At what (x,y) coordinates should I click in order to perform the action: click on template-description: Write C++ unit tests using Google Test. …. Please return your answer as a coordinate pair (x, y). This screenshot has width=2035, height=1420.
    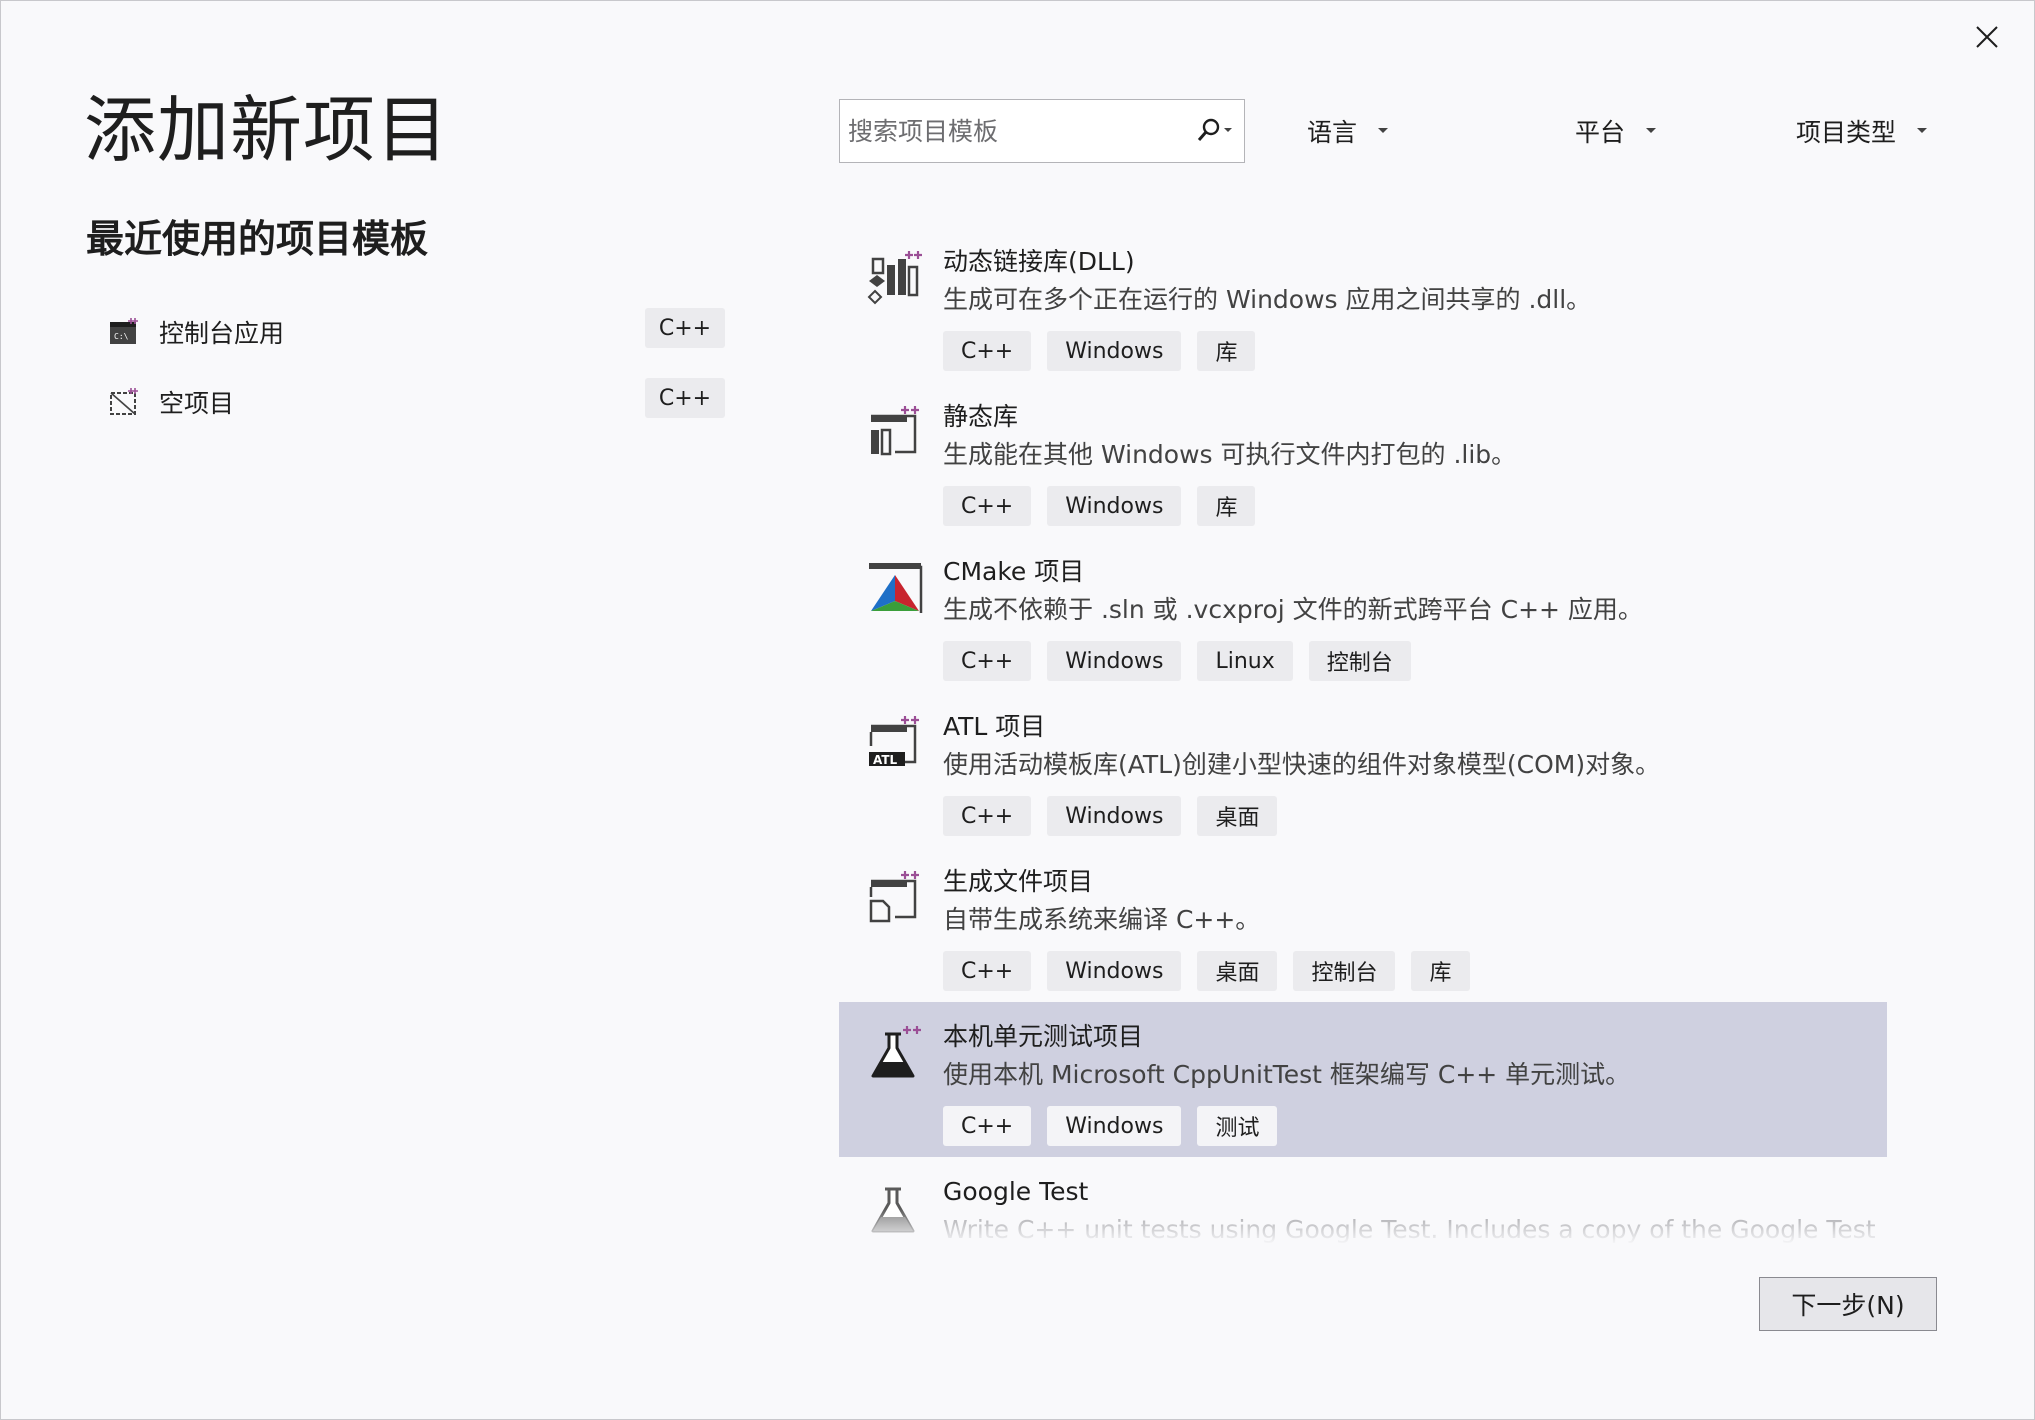
    Looking at the image, I should click on (1409, 1229).